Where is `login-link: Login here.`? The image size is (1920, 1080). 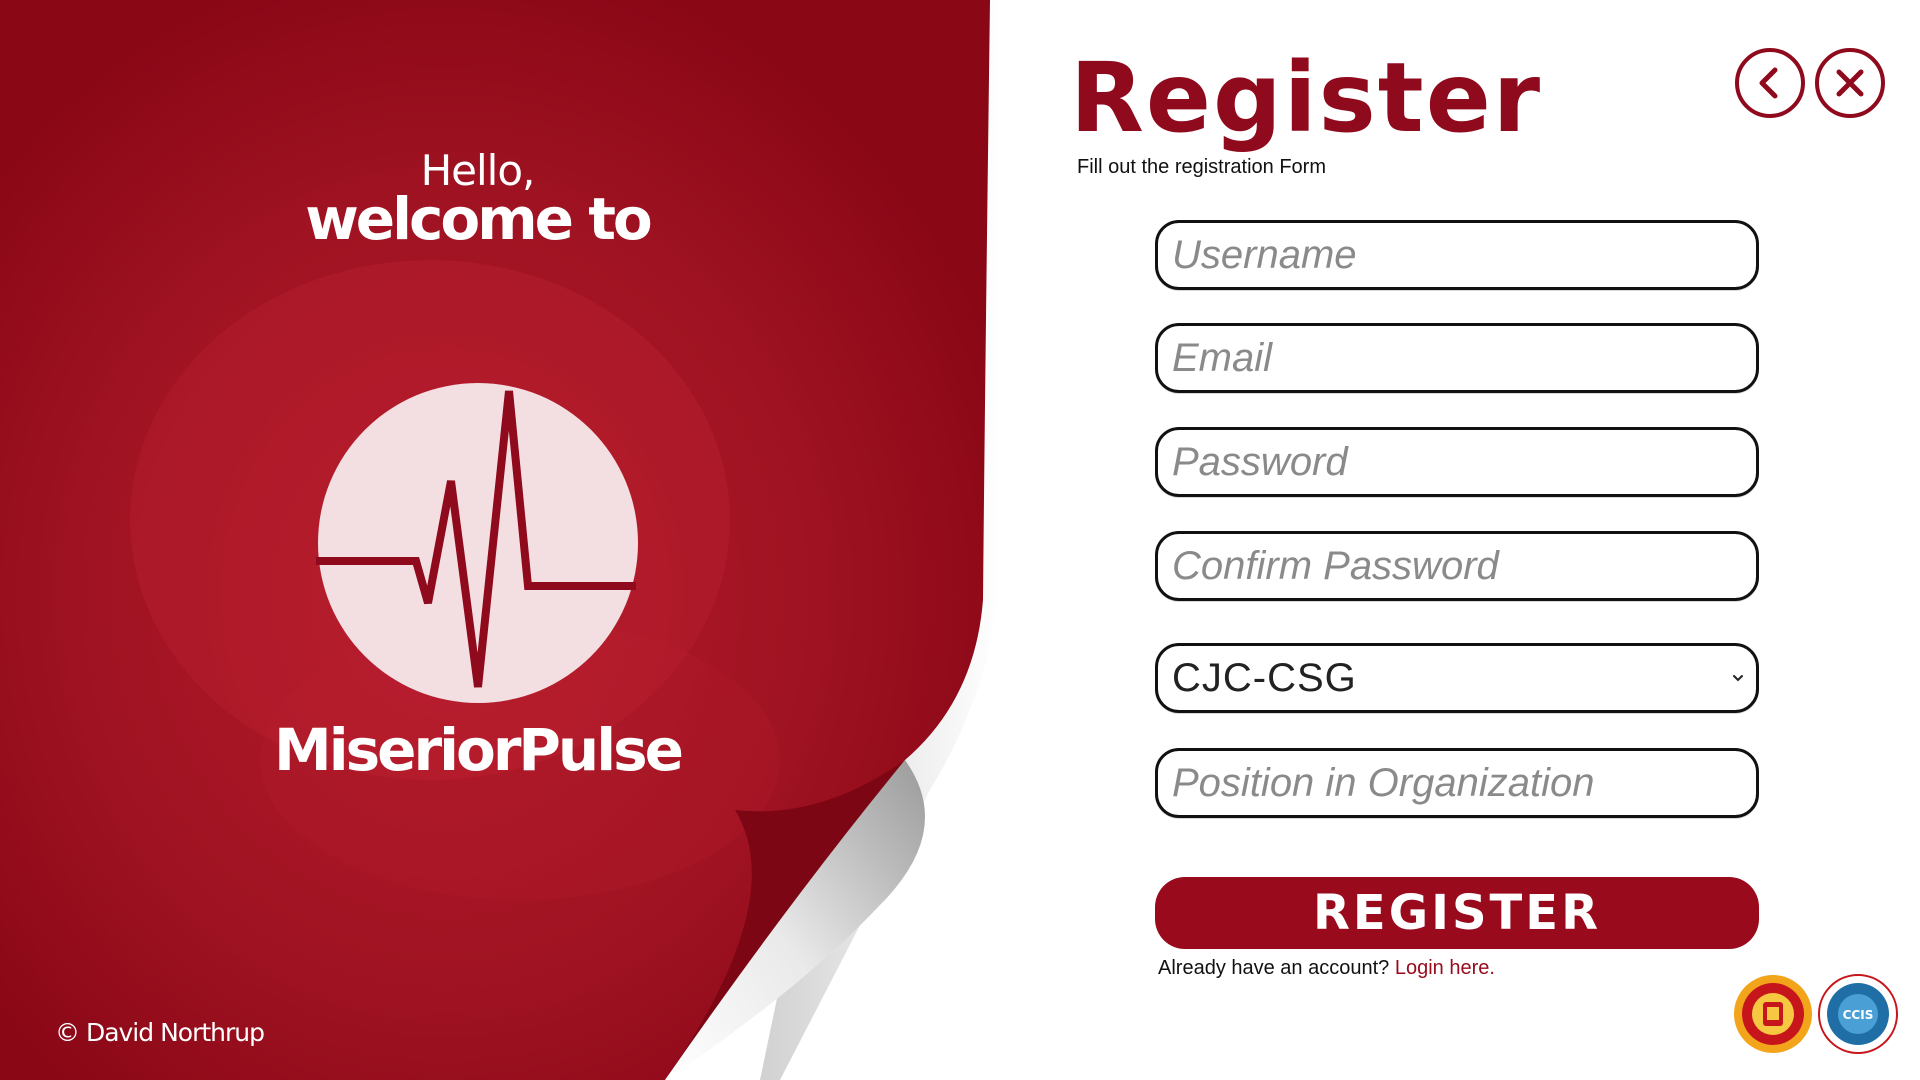
login-link: Login here. is located at coordinates (1445, 968).